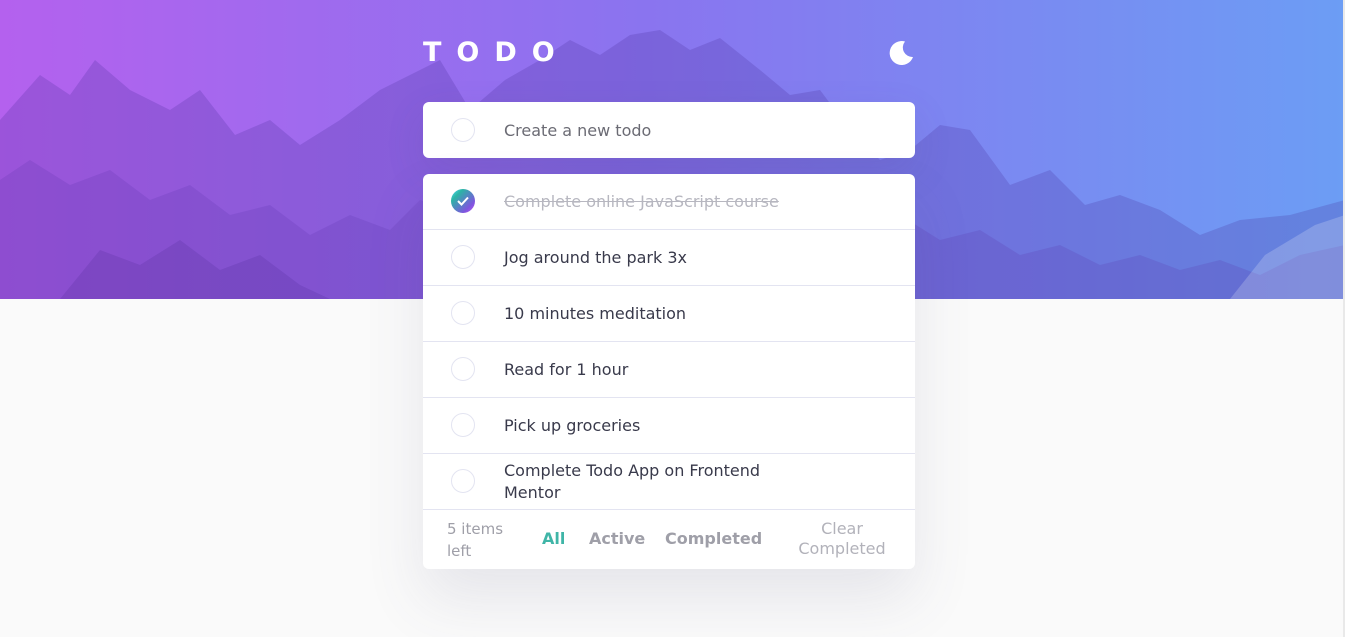 The width and height of the screenshot is (1345, 637). Describe the element at coordinates (669, 53) in the screenshot. I see `app-header: TODO` at that location.